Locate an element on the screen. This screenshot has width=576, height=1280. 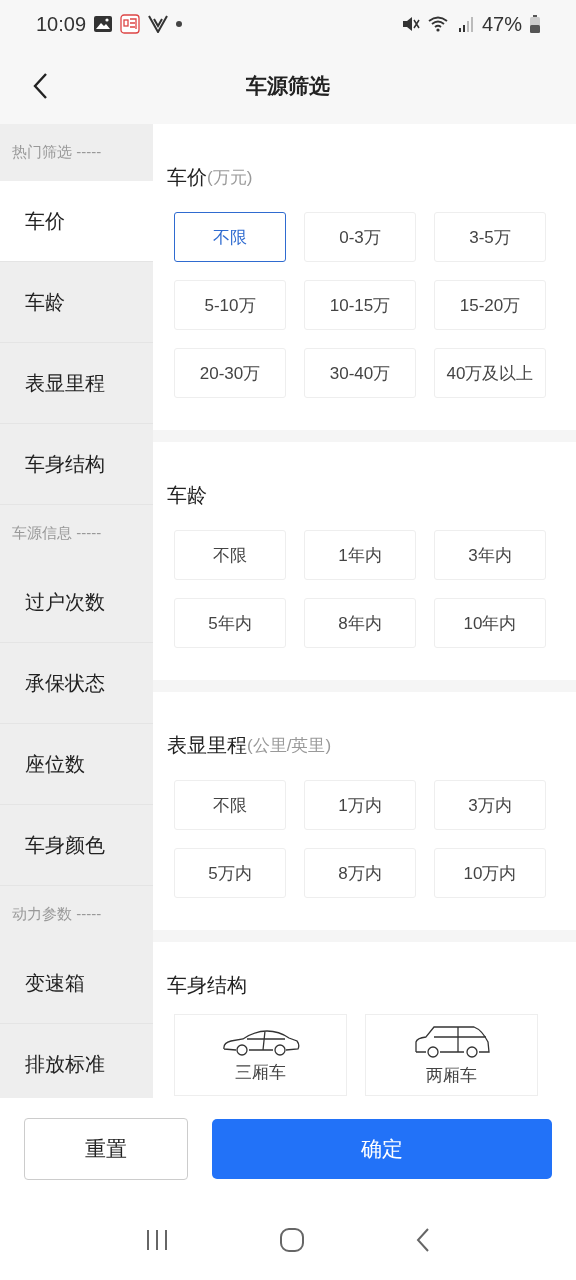
filter-option: 40万及以上 is located at coordinates (490, 373).